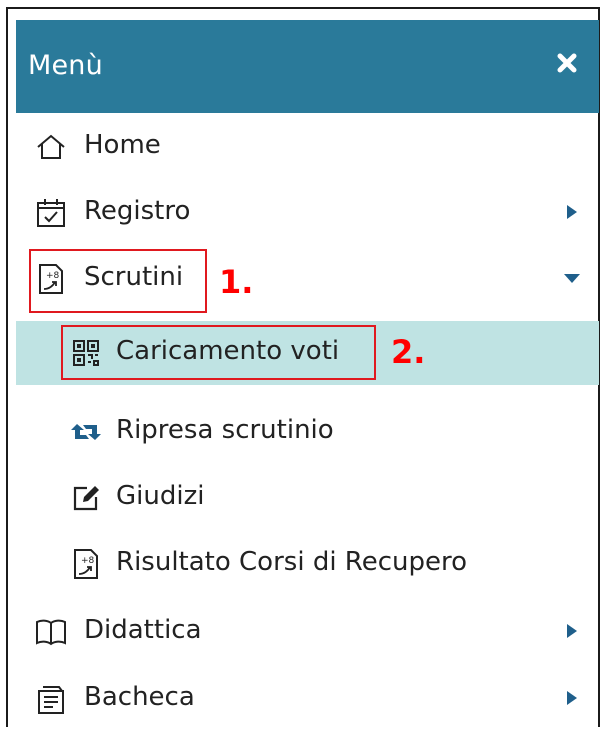  I want to click on menu-item-home: Home, so click(307, 146).